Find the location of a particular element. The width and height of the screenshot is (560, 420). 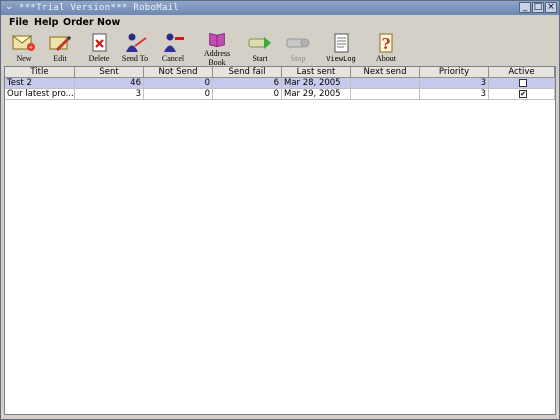

cancel-button: Cancel is located at coordinates (173, 47).